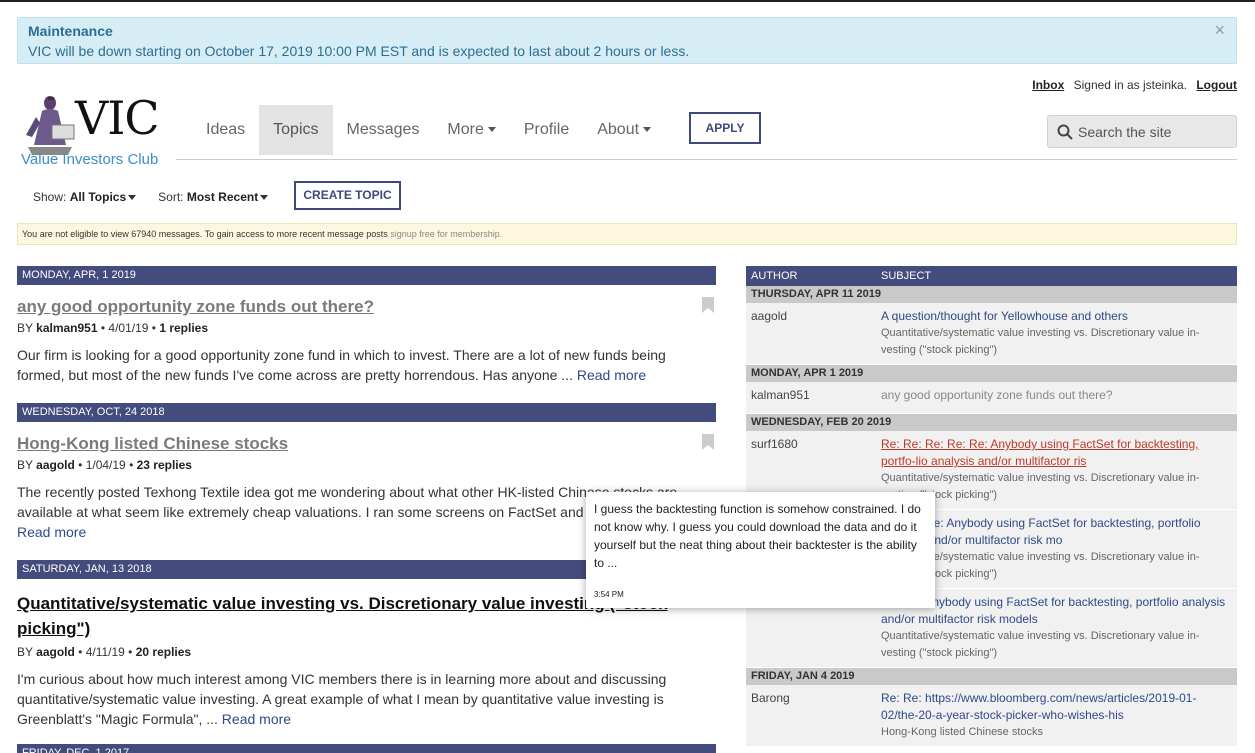  I want to click on nav-messages-label: Messages, so click(383, 129).